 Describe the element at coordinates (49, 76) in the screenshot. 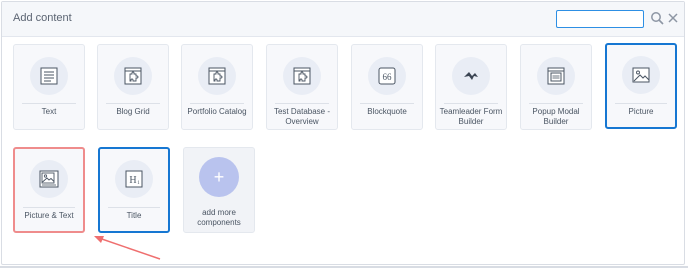

I see `text-icon` at that location.